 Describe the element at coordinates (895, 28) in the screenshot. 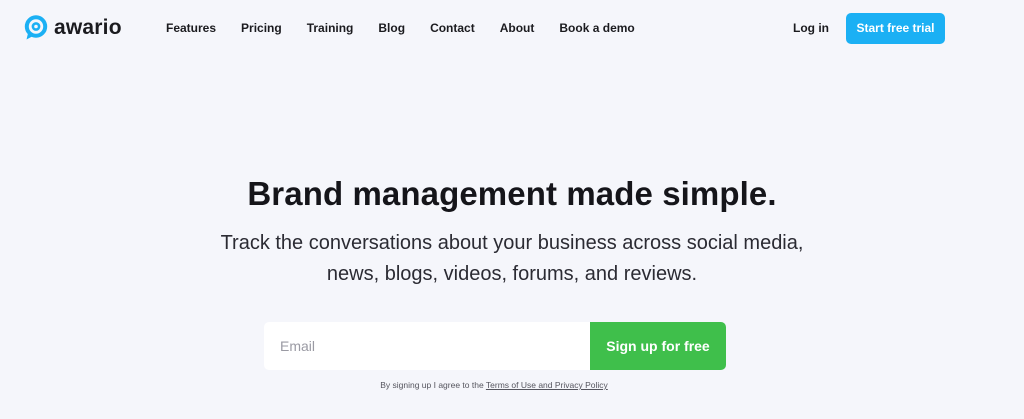

I see `start-free-trial-button: Start free trial` at that location.